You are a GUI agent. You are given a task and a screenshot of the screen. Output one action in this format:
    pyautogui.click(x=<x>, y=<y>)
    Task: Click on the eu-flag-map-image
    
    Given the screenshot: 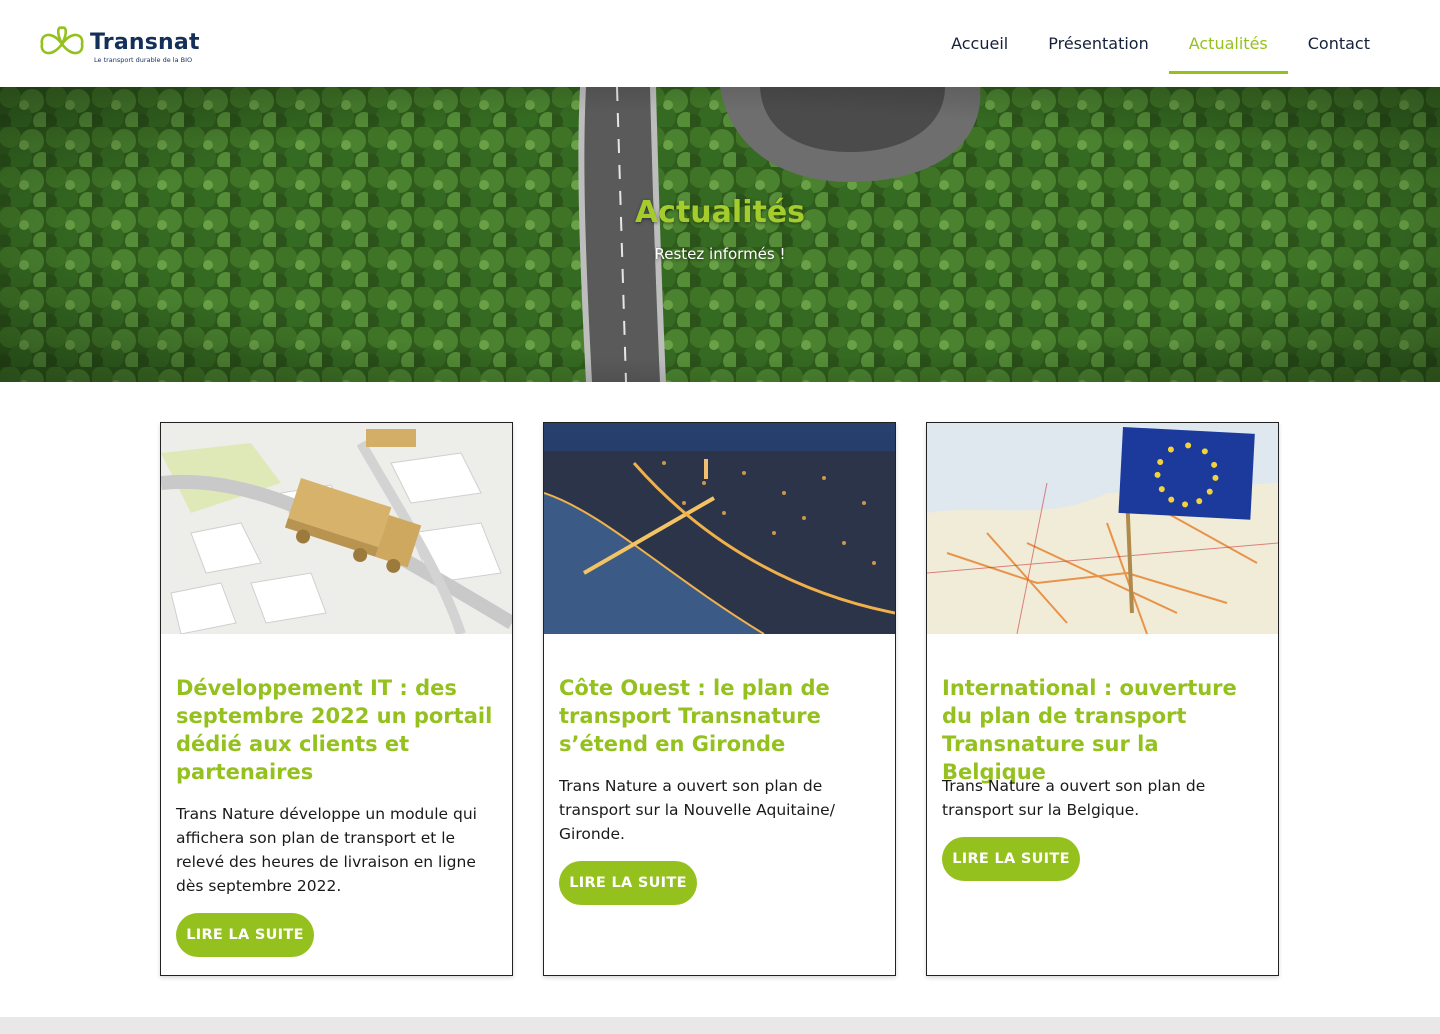 What is the action you would take?
    pyautogui.click(x=1102, y=528)
    